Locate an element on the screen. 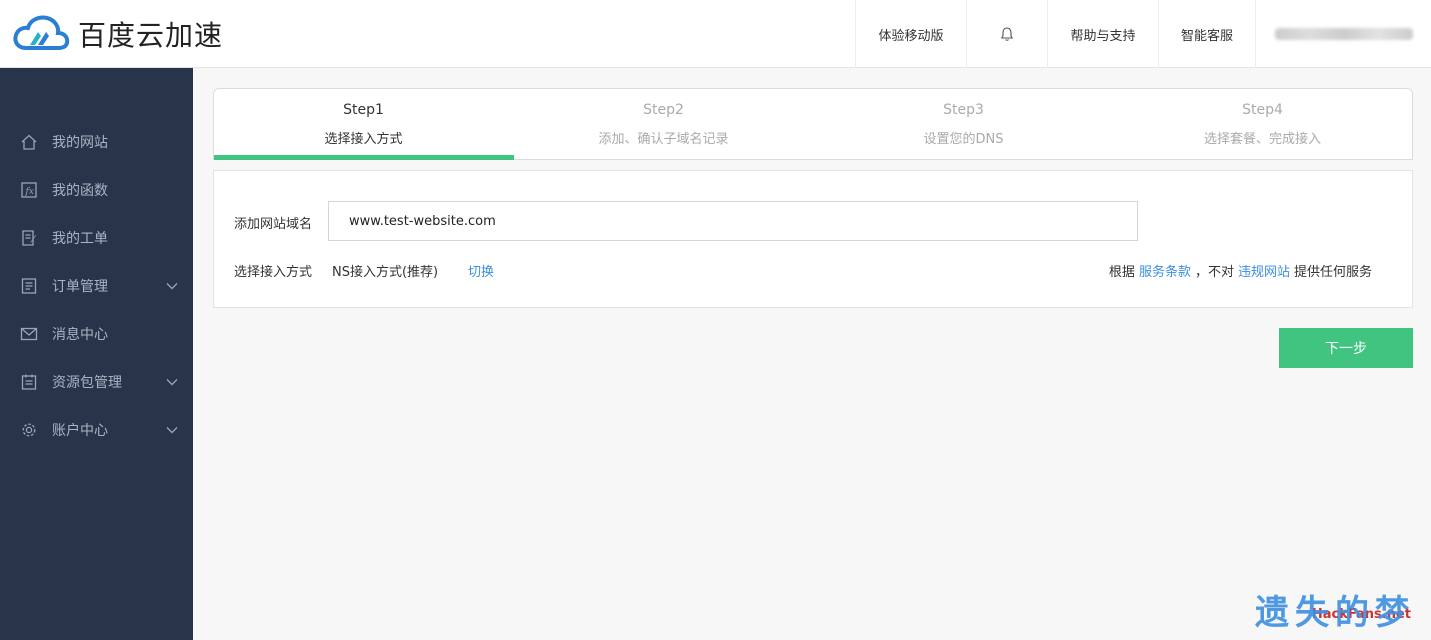 This screenshot has height=640, width=1431. step-1: Step1 选择接入方式 is located at coordinates (363, 125).